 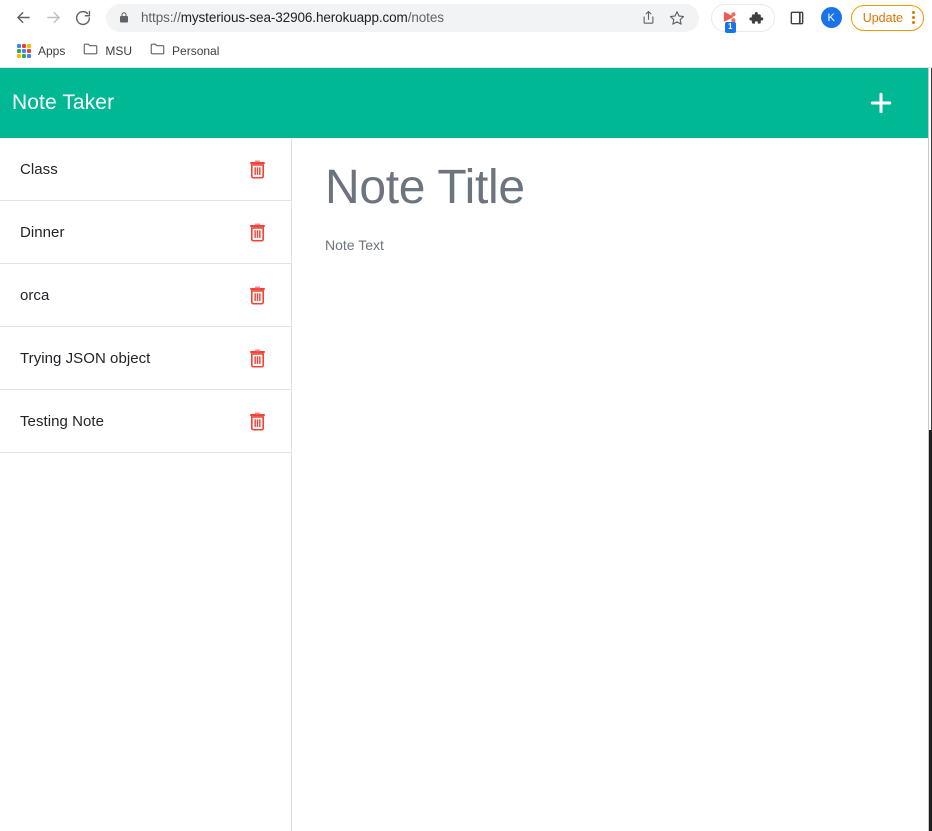 I want to click on three-dot-menu-icon, so click(x=913, y=17).